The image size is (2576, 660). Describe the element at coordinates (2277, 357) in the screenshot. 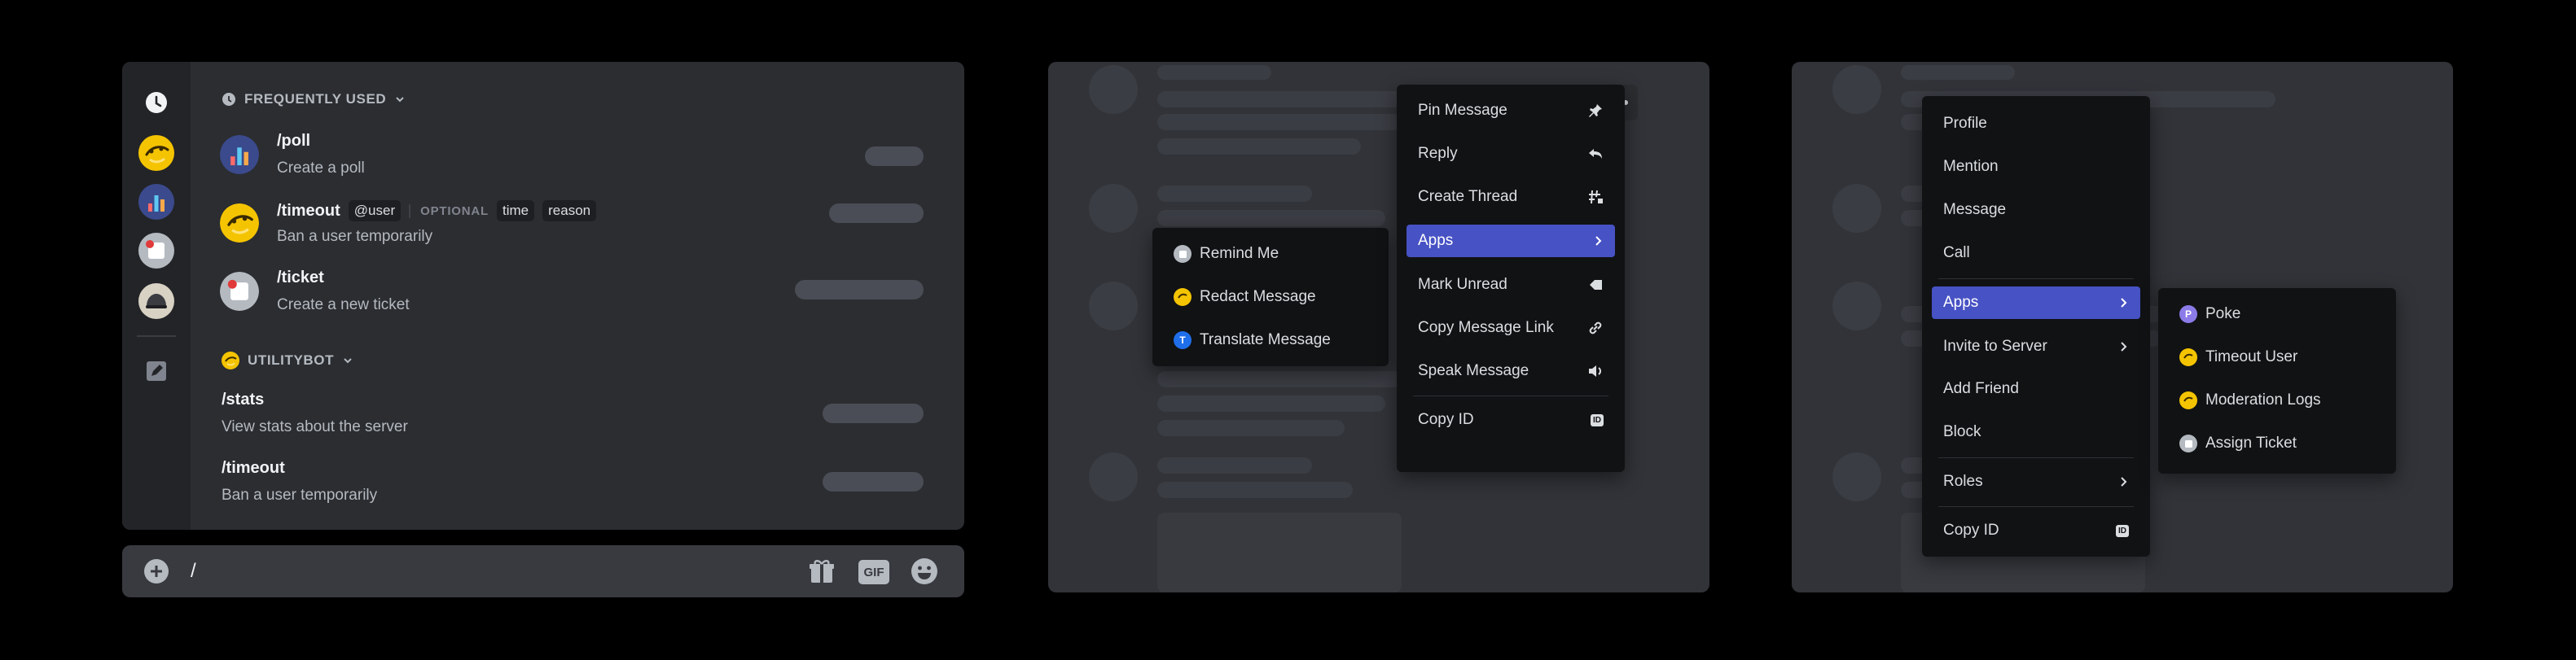

I see `menu-item-timeout-user: Timeout User` at that location.